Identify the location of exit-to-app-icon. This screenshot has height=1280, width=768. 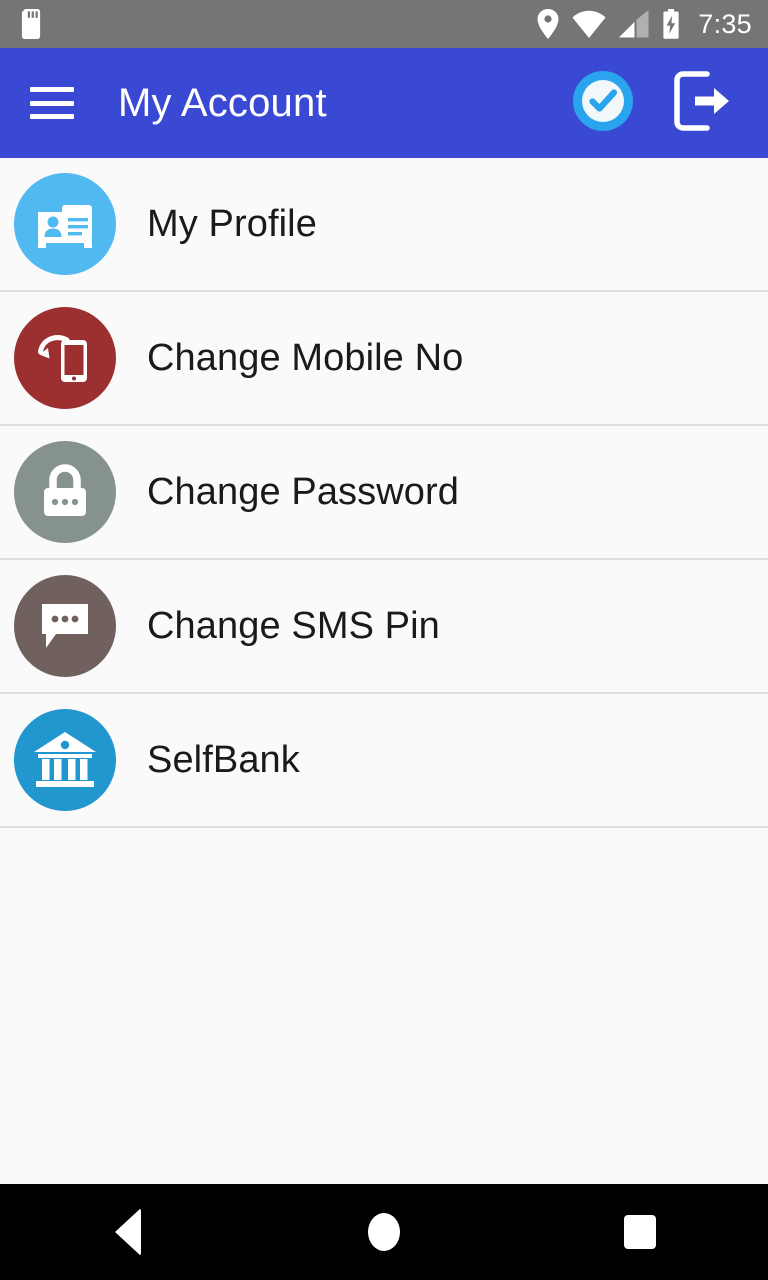
(703, 103).